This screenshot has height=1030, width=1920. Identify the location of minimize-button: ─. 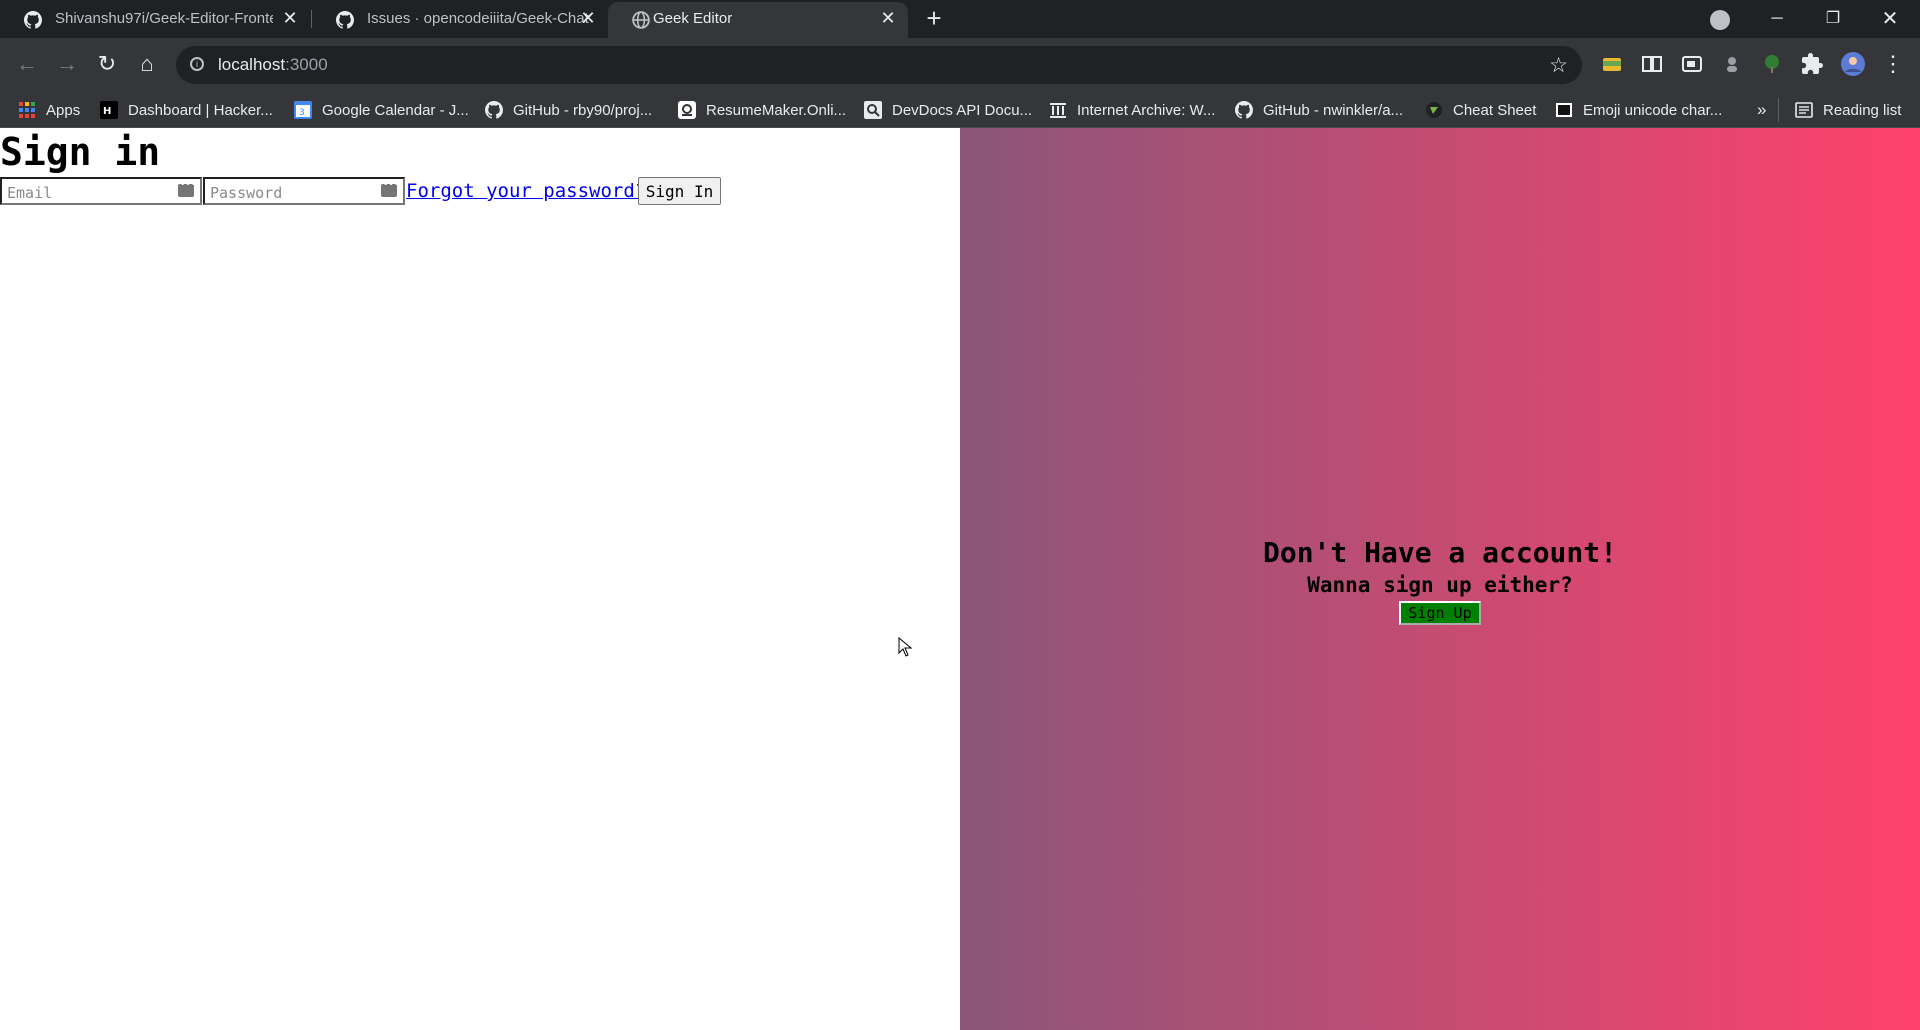
(1777, 19).